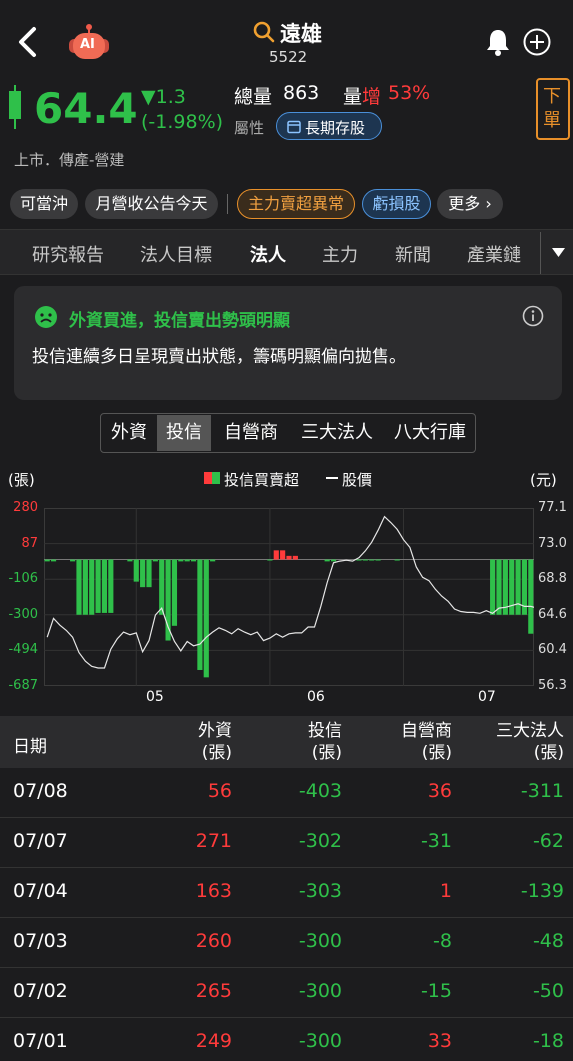  What do you see at coordinates (23, 649) in the screenshot?
I see `y-left-tick: -494` at bounding box center [23, 649].